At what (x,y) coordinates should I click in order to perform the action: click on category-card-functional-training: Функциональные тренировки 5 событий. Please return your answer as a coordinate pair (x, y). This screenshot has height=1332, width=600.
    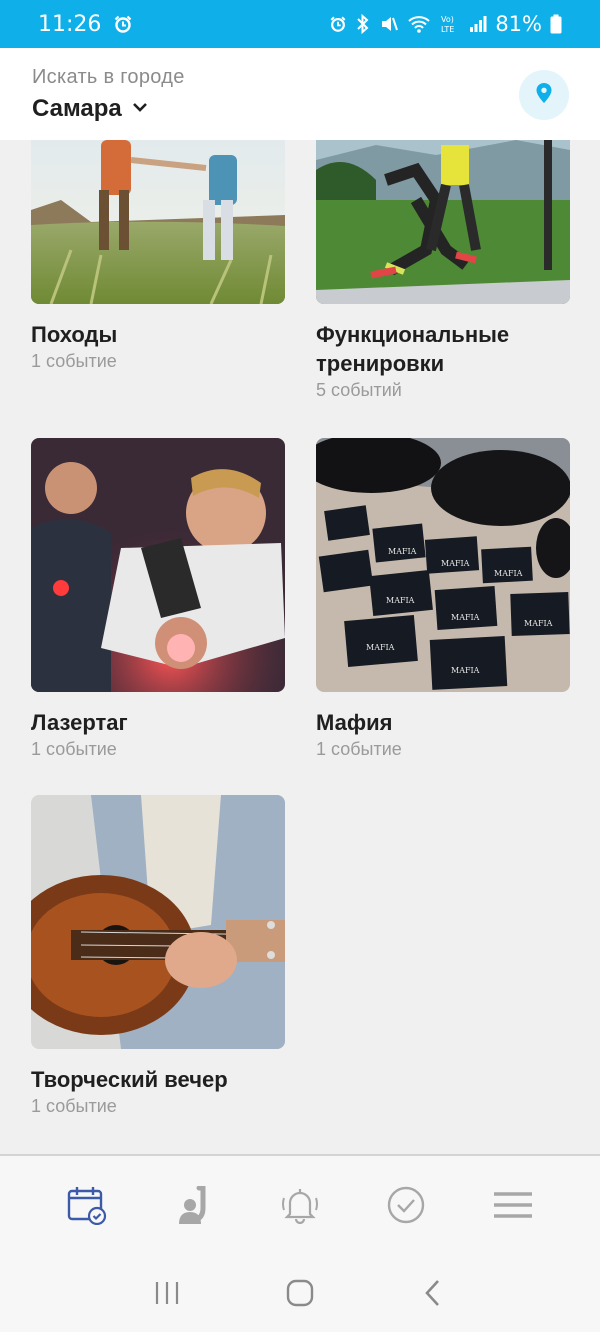
    Looking at the image, I should click on (443, 270).